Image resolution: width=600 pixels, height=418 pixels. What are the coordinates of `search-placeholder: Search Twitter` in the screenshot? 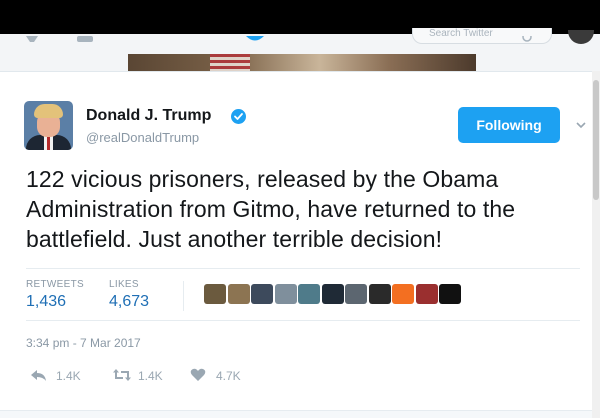 It's located at (461, 33).